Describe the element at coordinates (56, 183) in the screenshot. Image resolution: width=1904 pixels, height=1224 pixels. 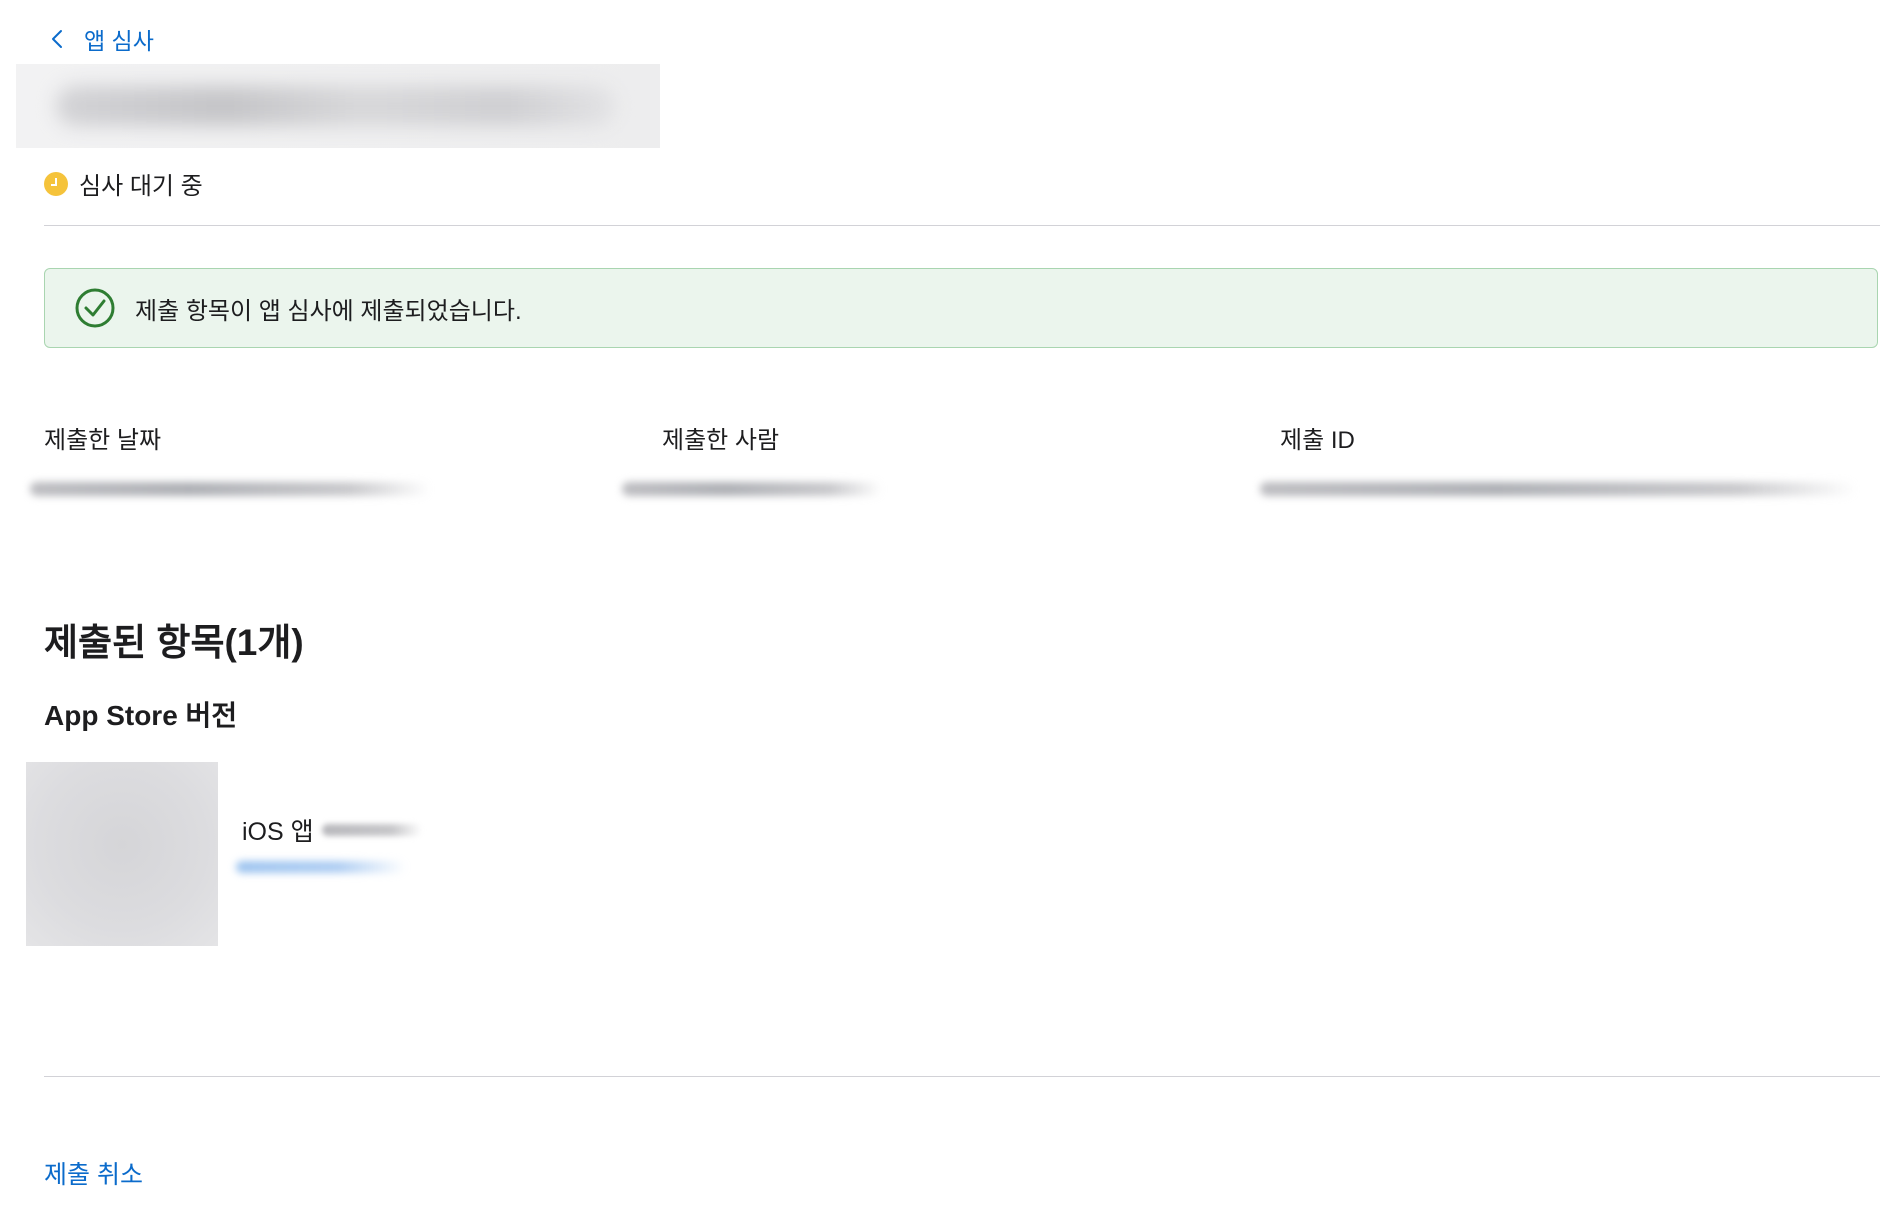
I see `clock-icon` at that location.